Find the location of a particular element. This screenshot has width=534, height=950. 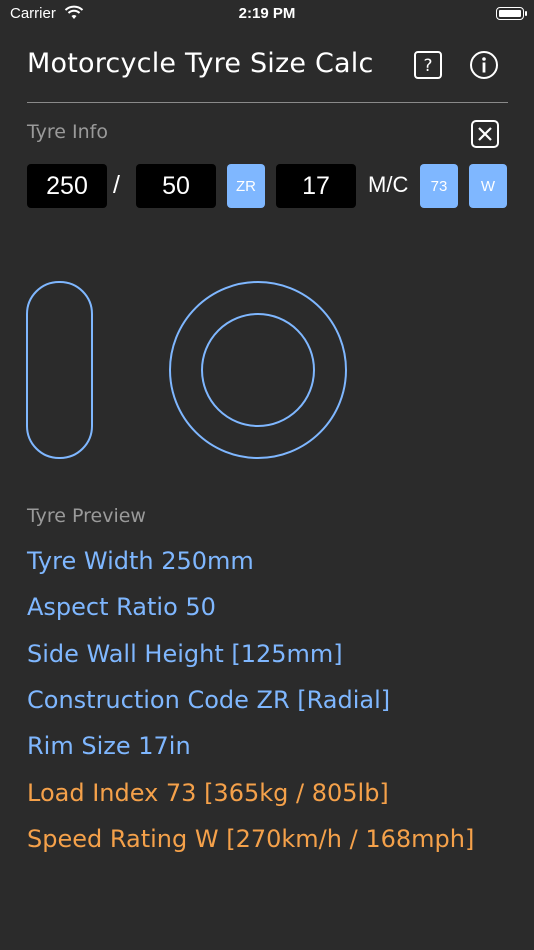

speed-rating-text: Speed Rating W [270km/h / 168mph] is located at coordinates (251, 839).